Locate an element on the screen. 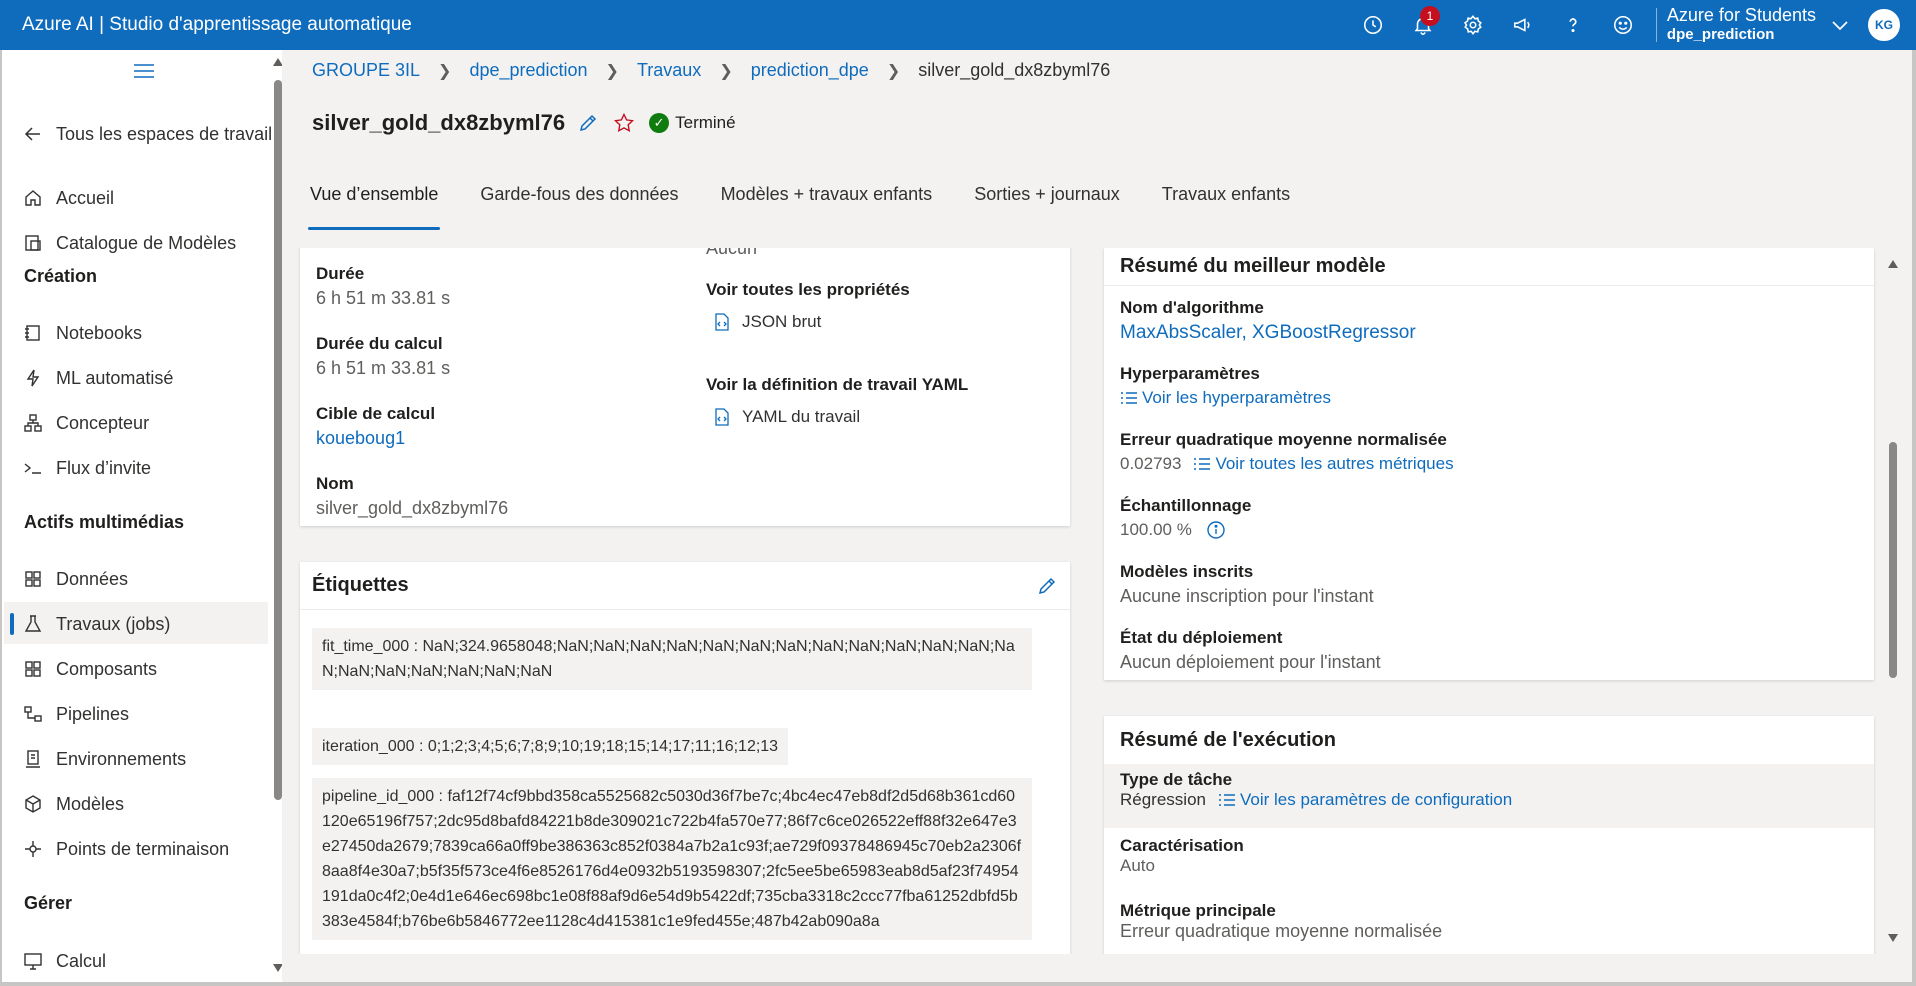  tab-child-jobs: Travaux enfants is located at coordinates (1226, 201).